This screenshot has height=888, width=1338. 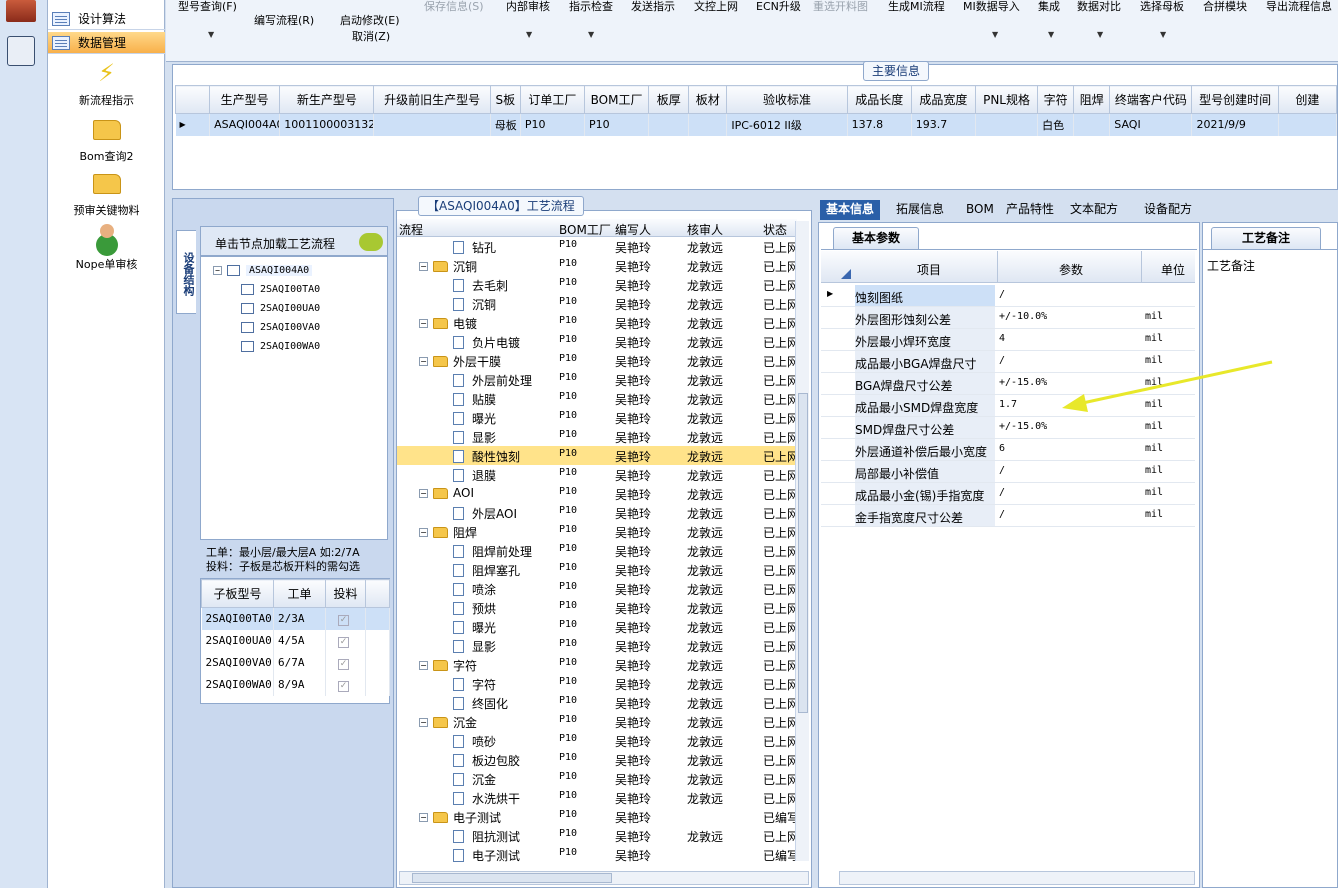 I want to click on column-header: 新生产型号, so click(x=327, y=99).